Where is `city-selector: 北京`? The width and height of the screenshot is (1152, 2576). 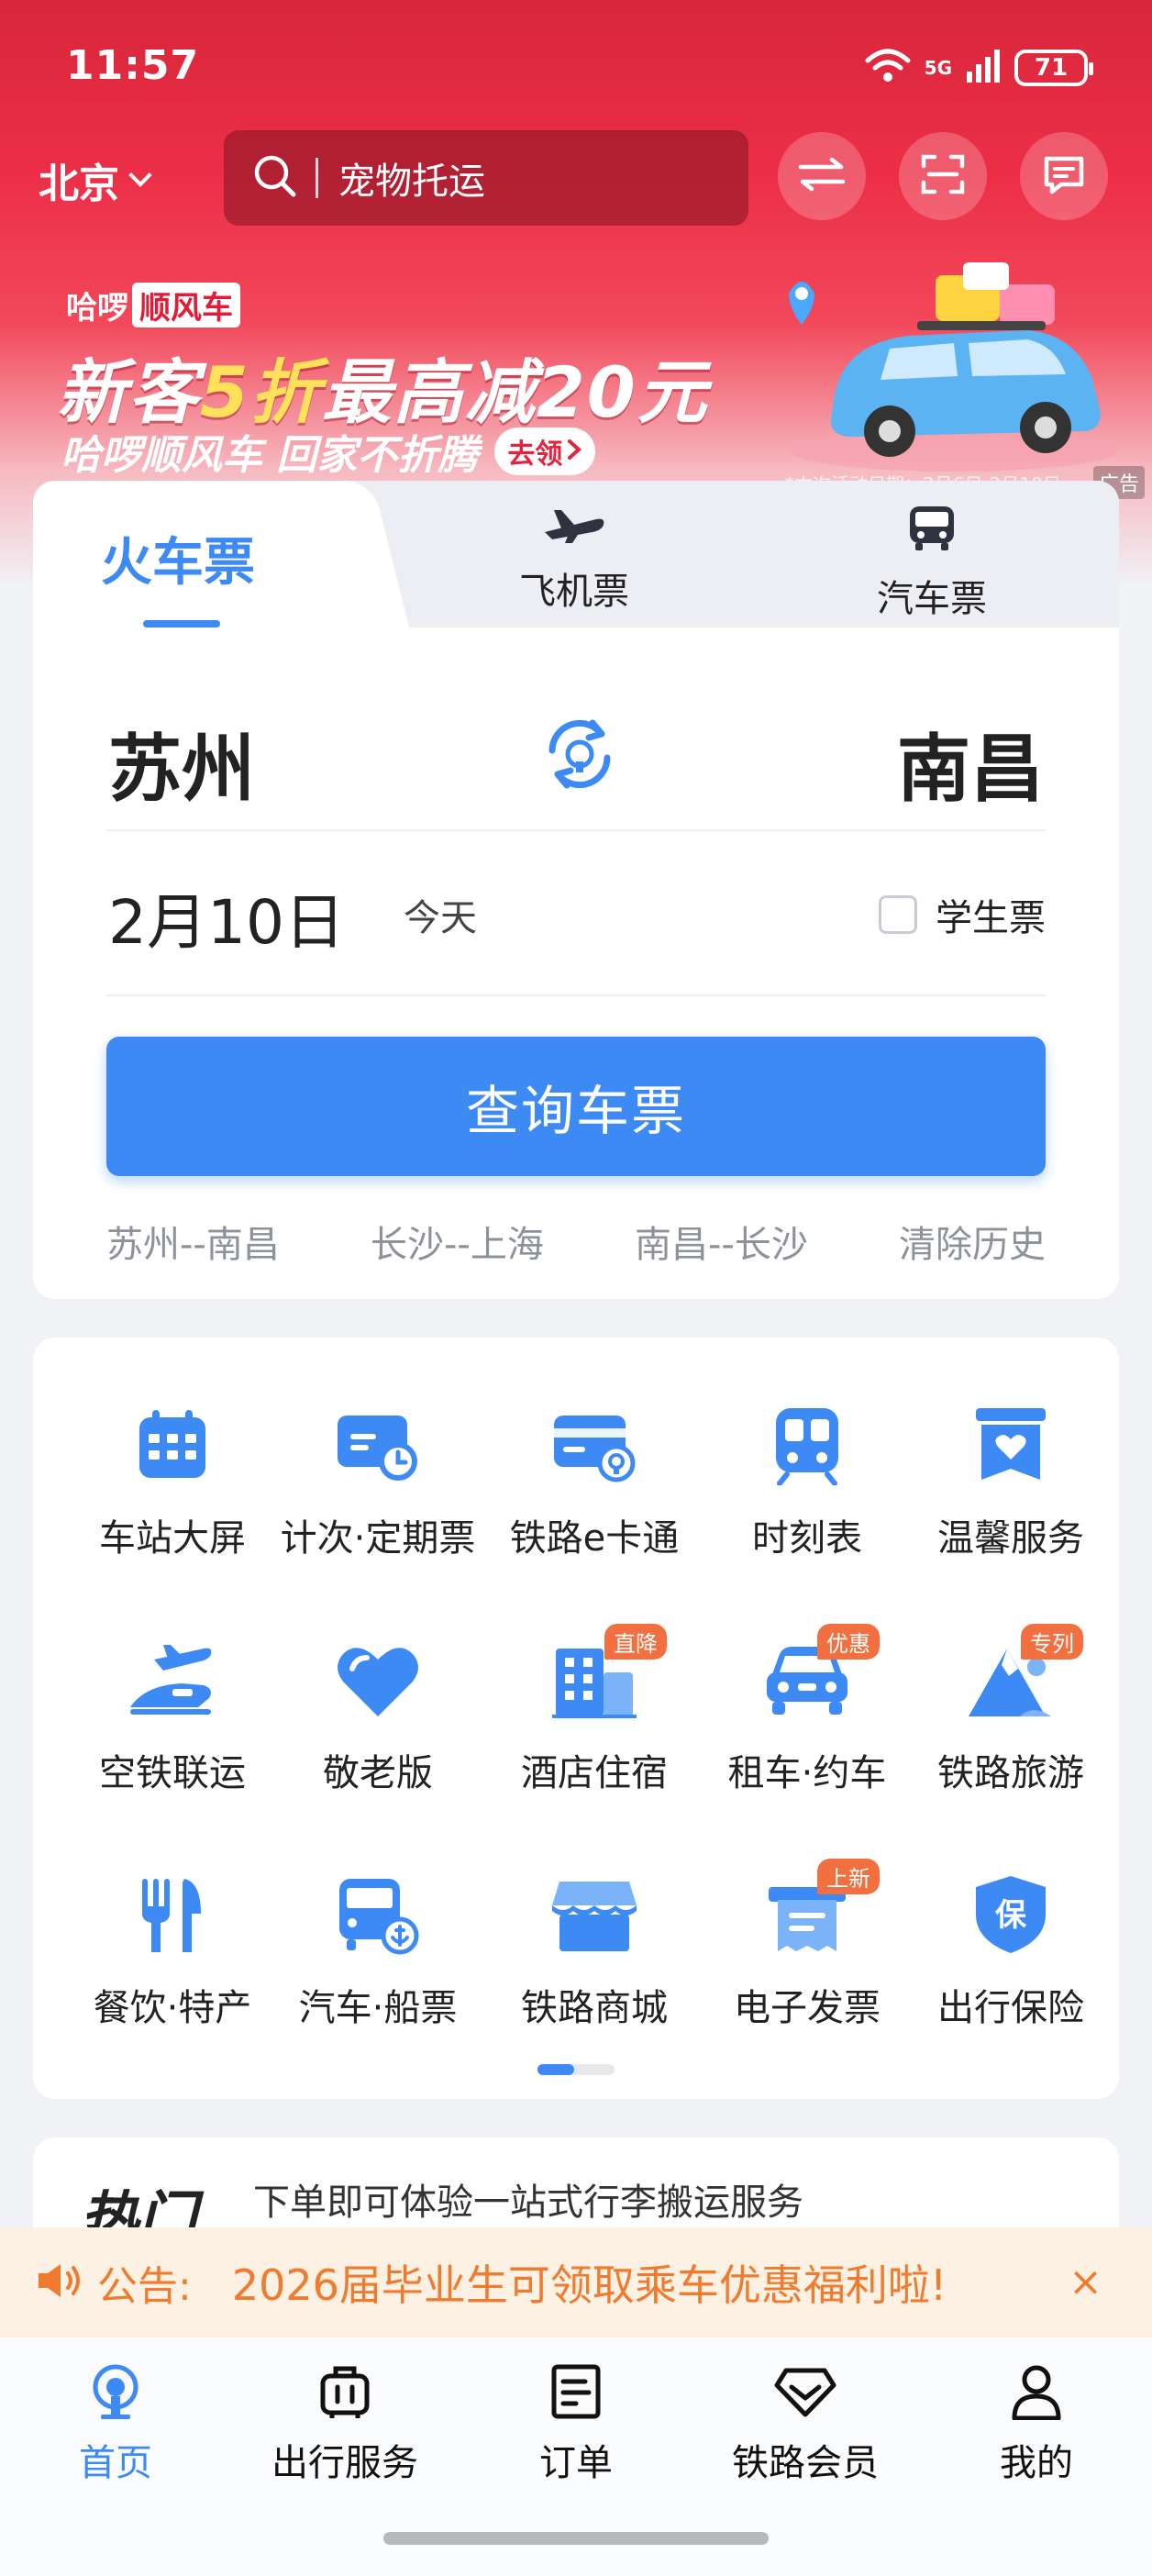
city-selector: 北京 is located at coordinates (95, 179).